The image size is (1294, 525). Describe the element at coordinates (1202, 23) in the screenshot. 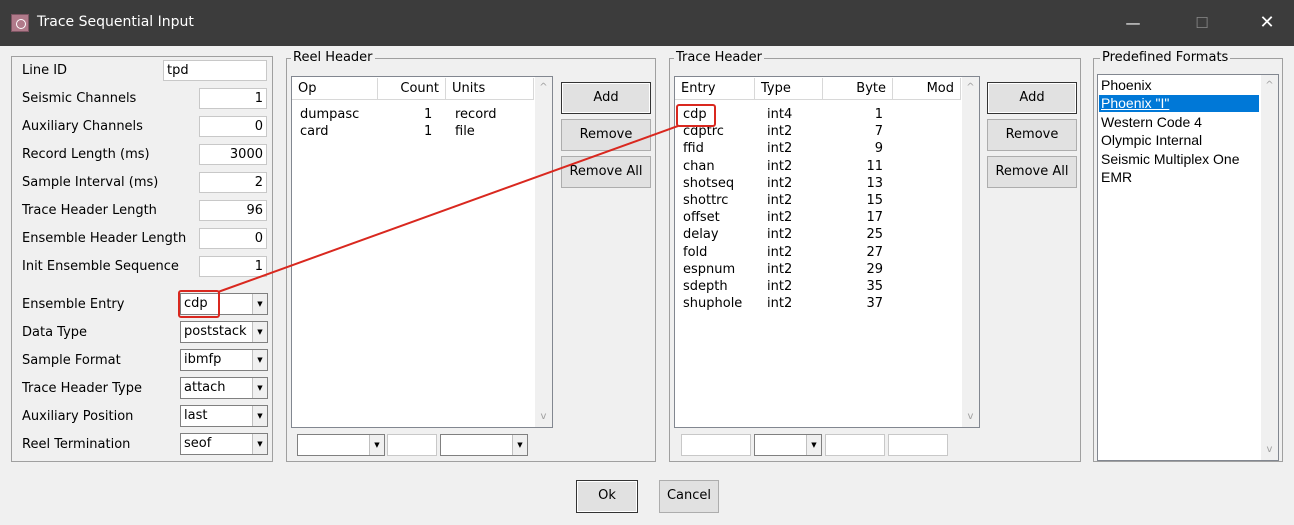

I see `maximize-button: ☐` at that location.